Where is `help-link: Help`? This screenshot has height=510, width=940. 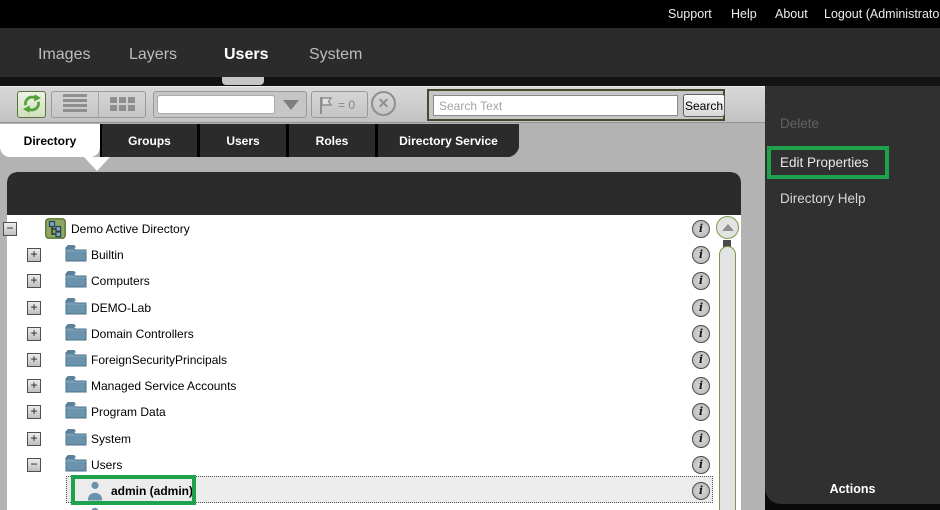
help-link: Help is located at coordinates (744, 14).